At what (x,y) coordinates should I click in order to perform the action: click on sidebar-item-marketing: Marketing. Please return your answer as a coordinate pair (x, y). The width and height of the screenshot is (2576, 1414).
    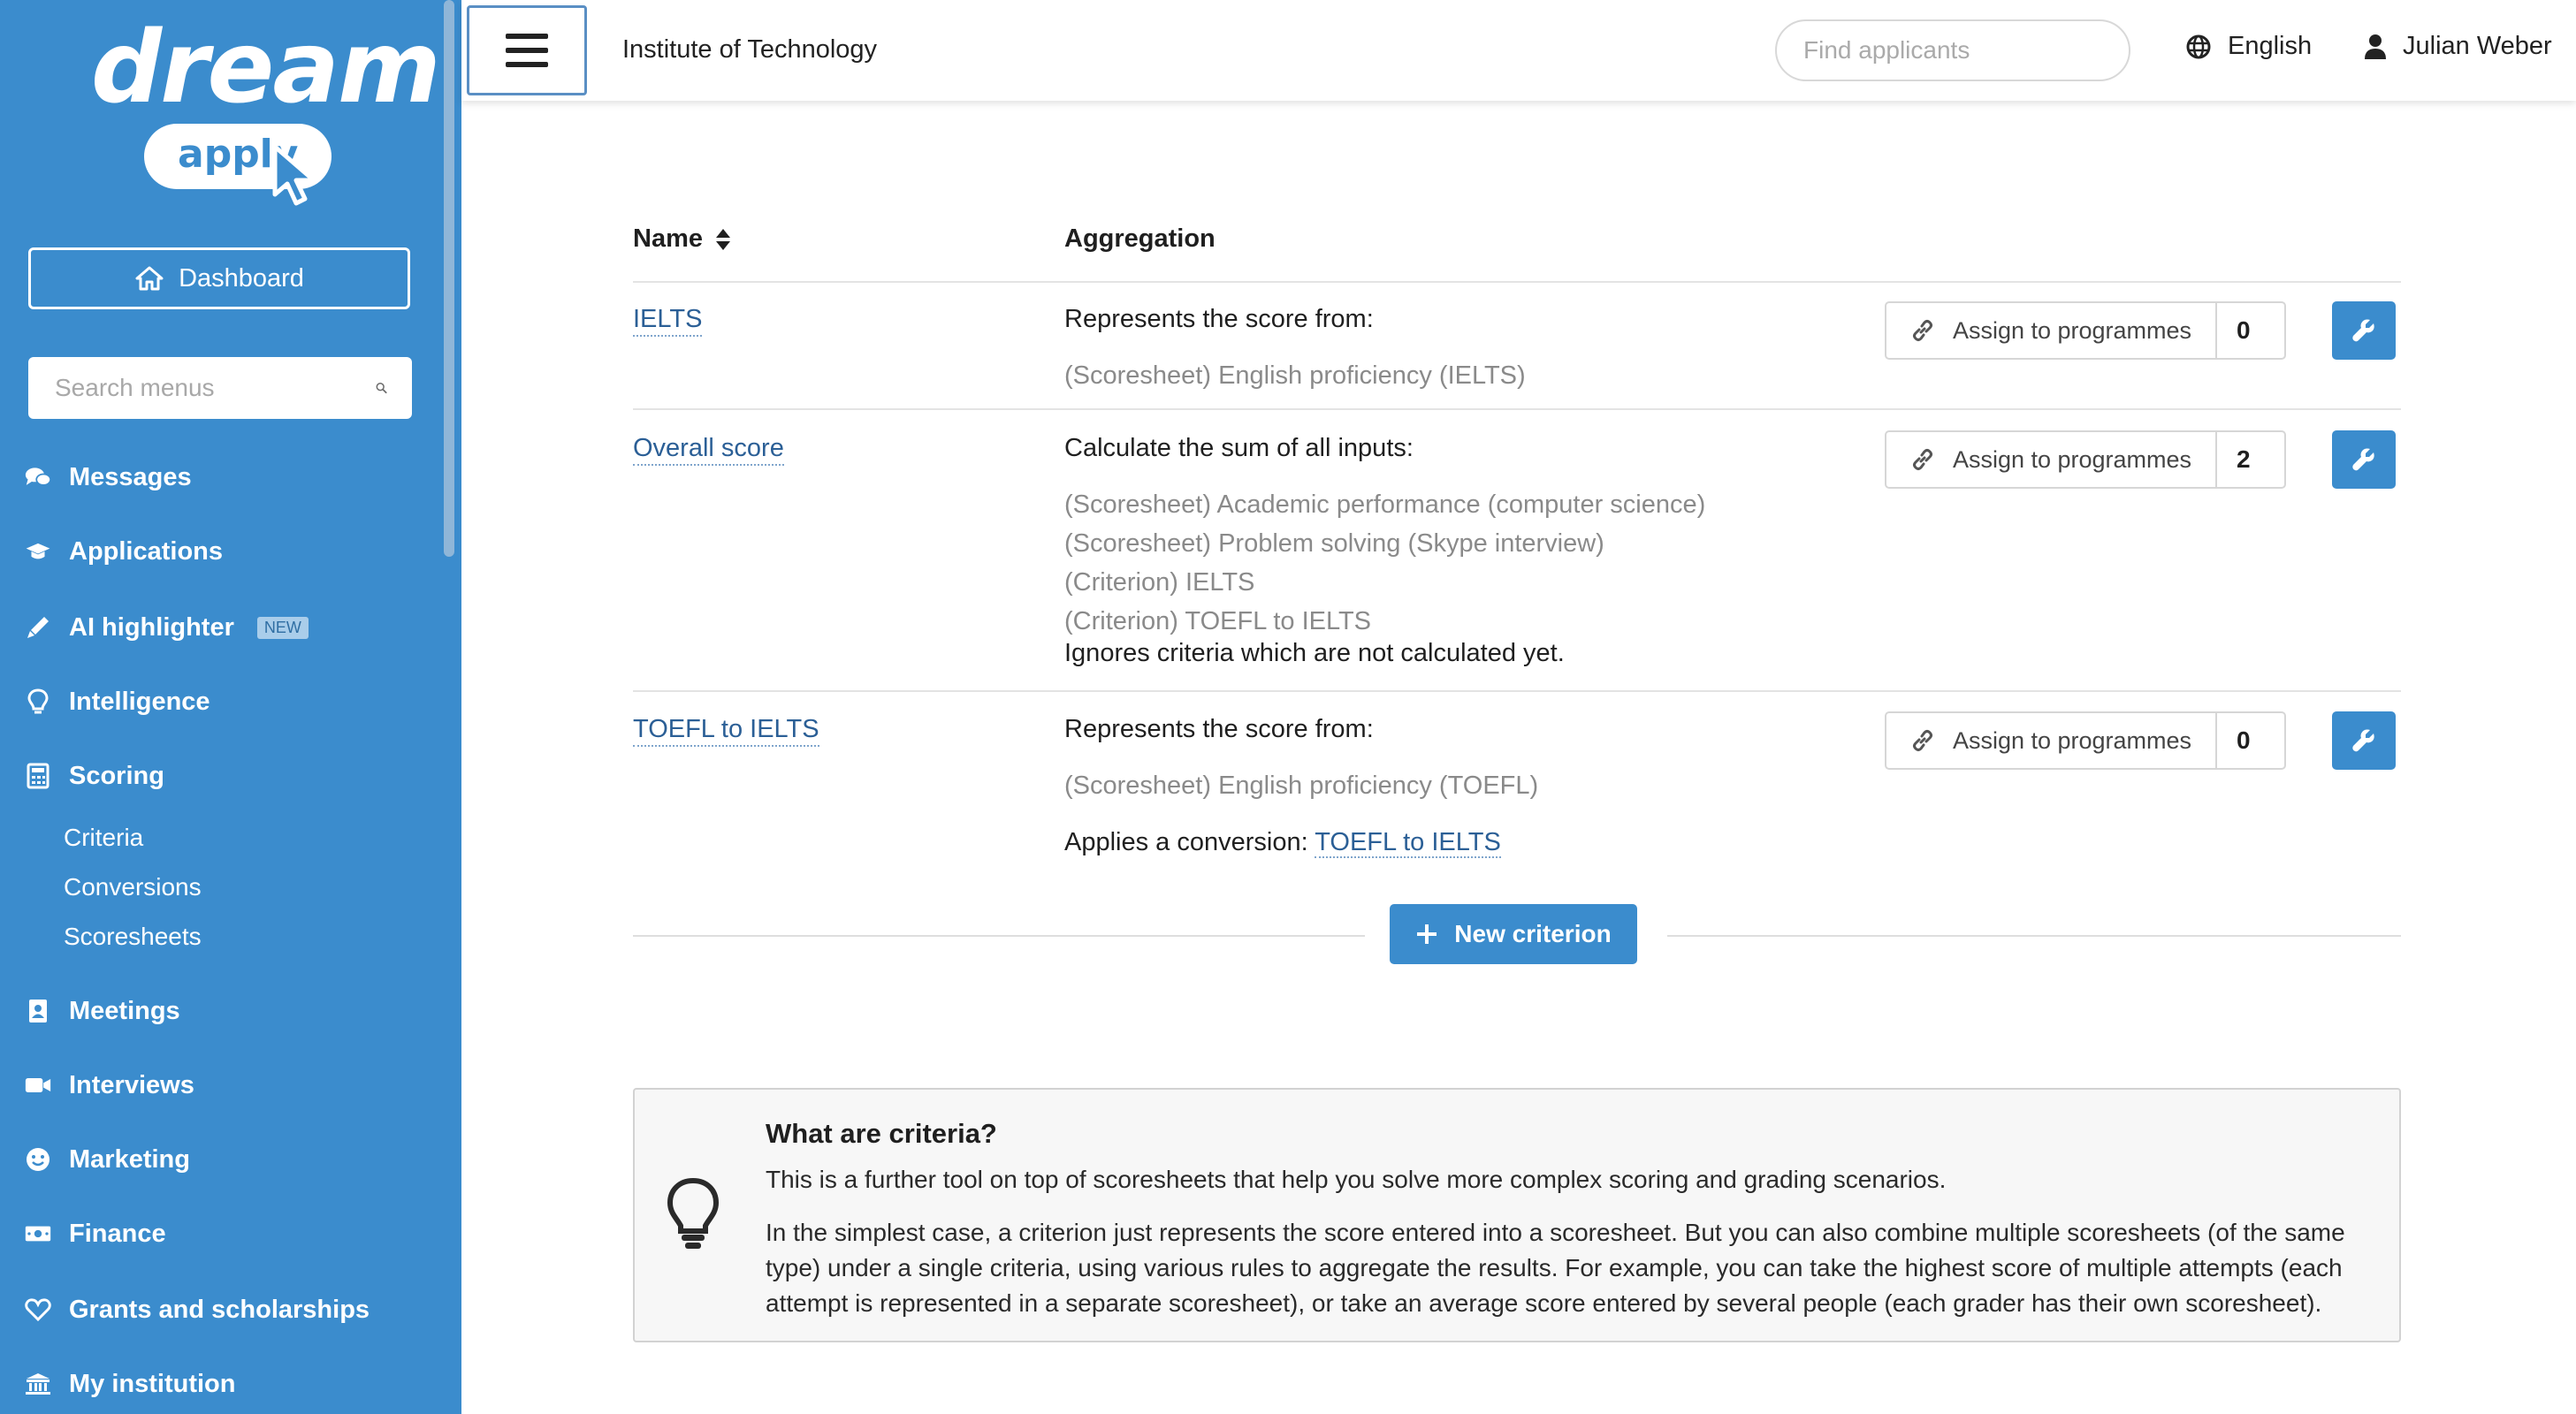
    Looking at the image, I should click on (107, 1159).